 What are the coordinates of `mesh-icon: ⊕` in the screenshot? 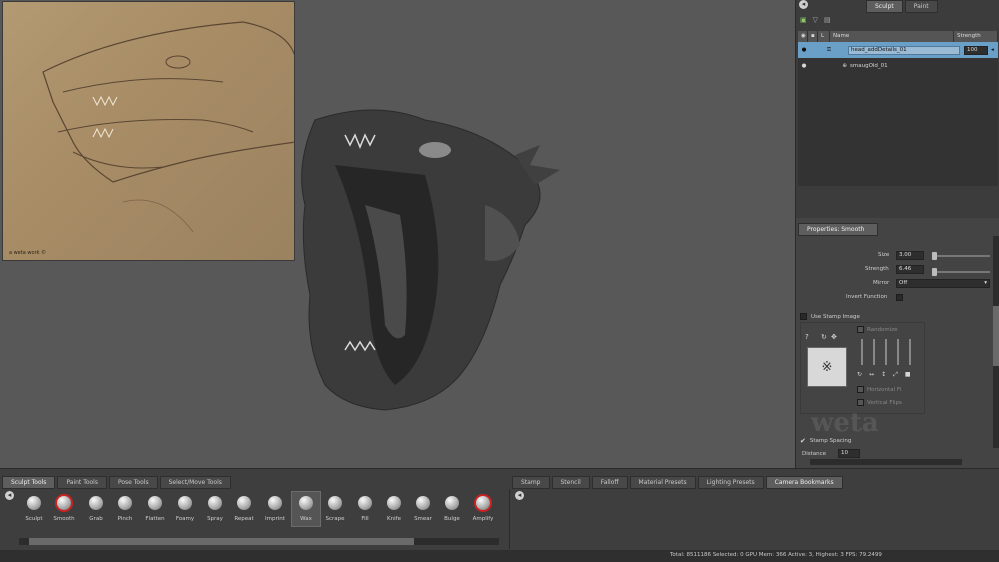 It's located at (844, 66).